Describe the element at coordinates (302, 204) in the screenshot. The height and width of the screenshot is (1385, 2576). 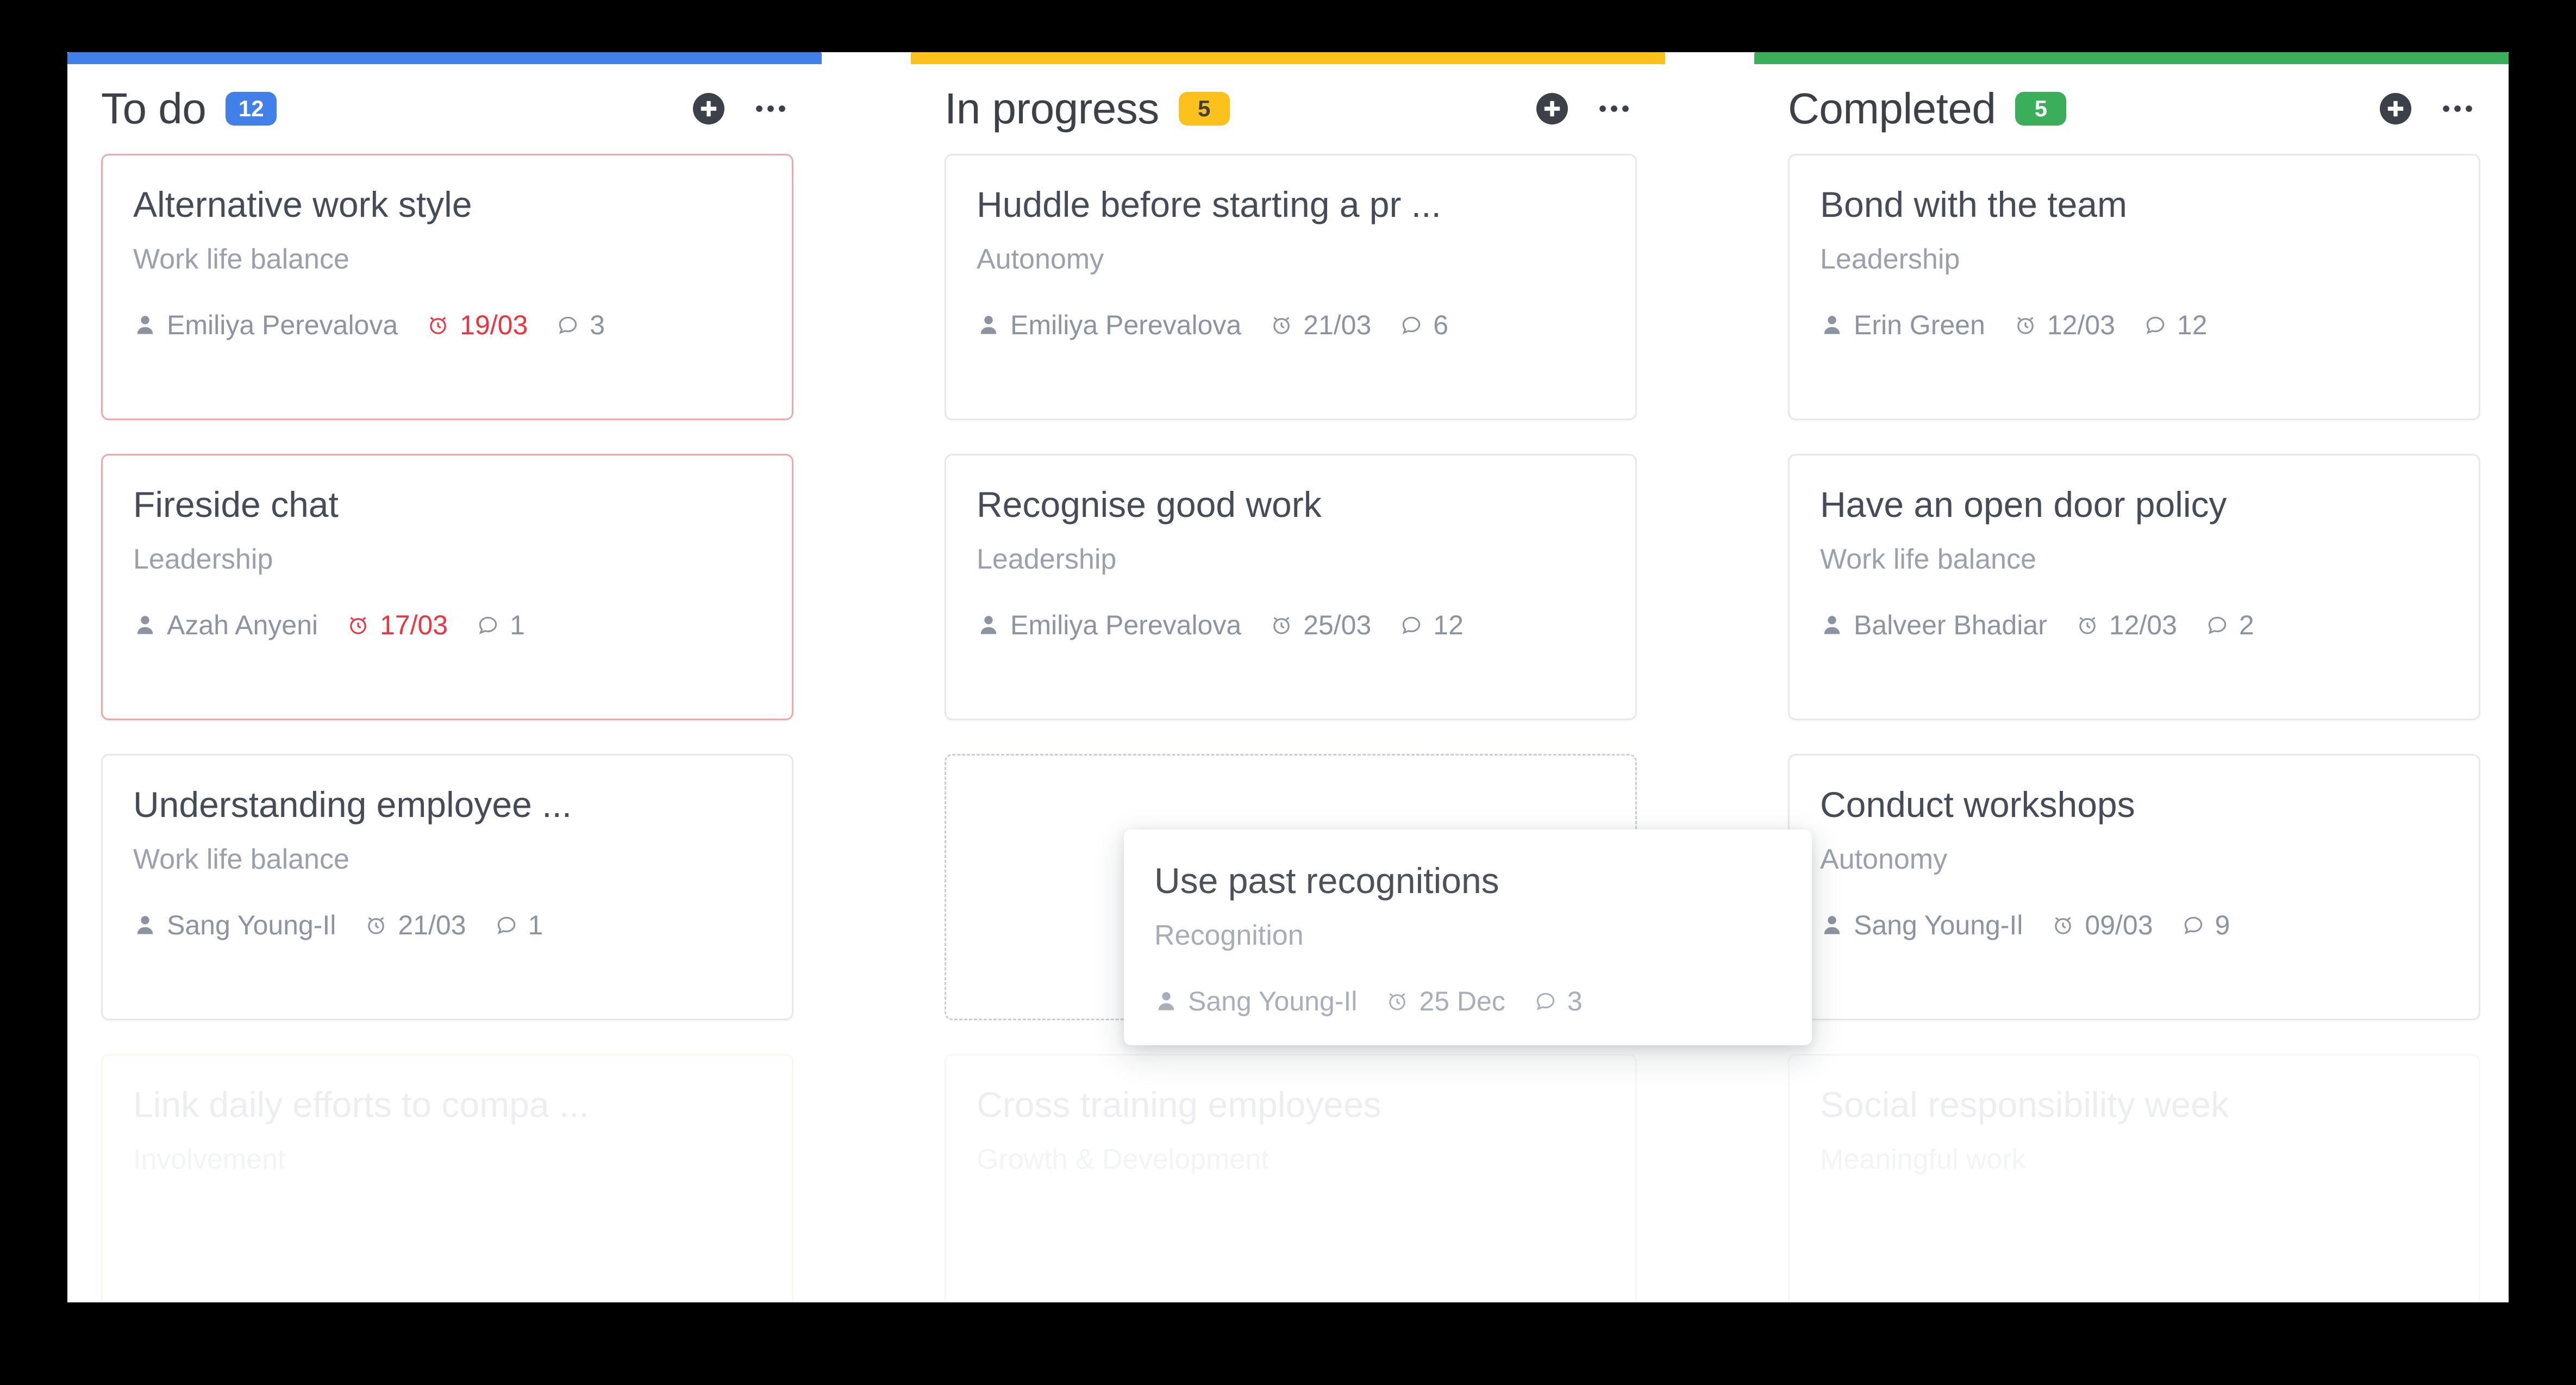
I see `card-title: Alternative work style` at that location.